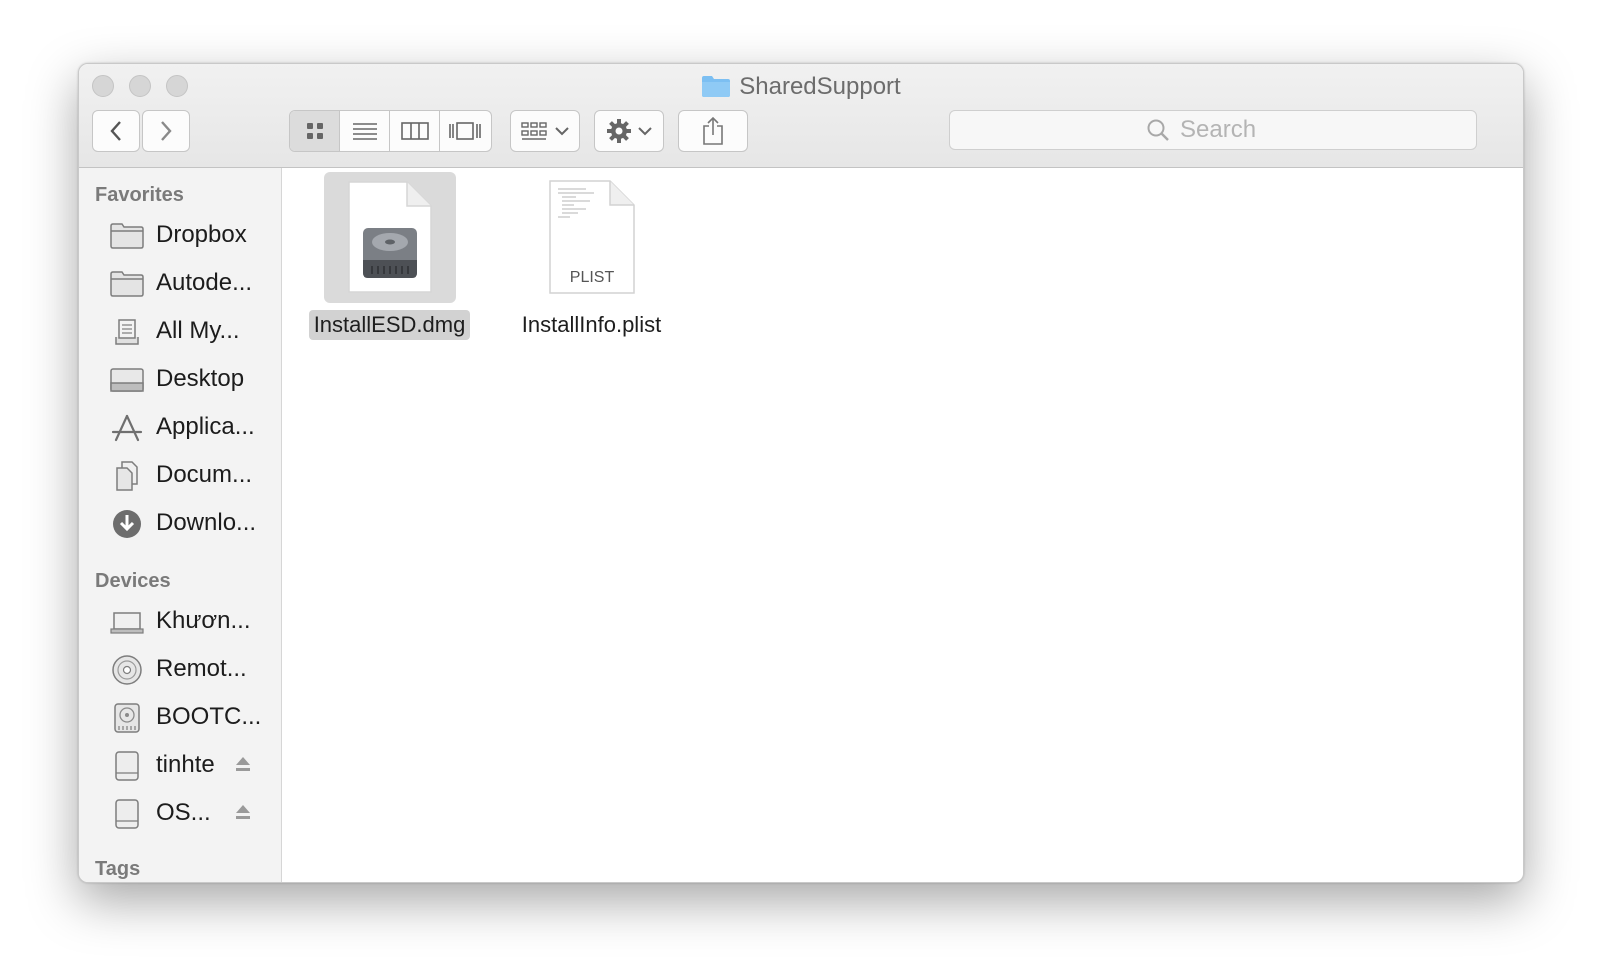 The image size is (1600, 974). What do you see at coordinates (127, 718) in the screenshot?
I see `internal-disk-icon` at bounding box center [127, 718].